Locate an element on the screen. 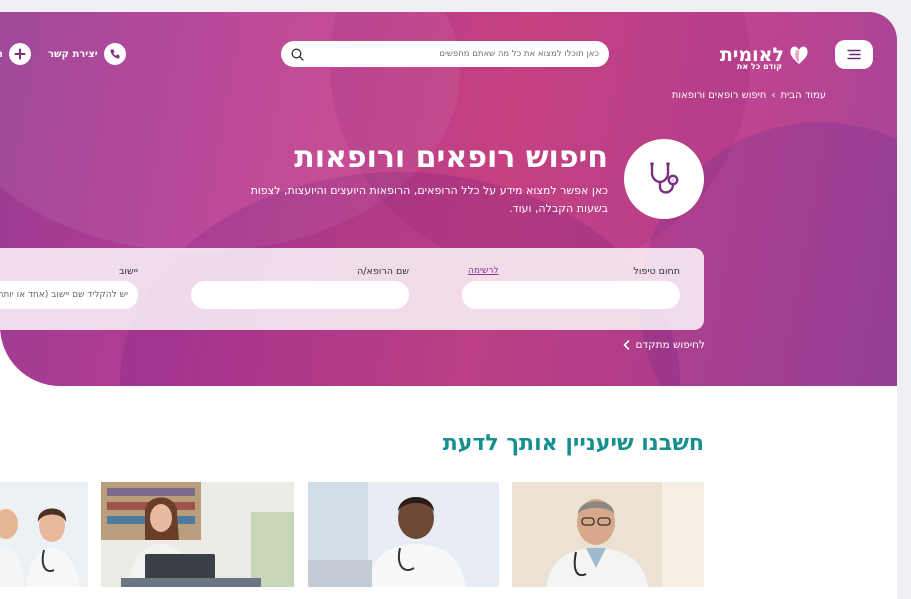  search-input is located at coordinates (451, 54).